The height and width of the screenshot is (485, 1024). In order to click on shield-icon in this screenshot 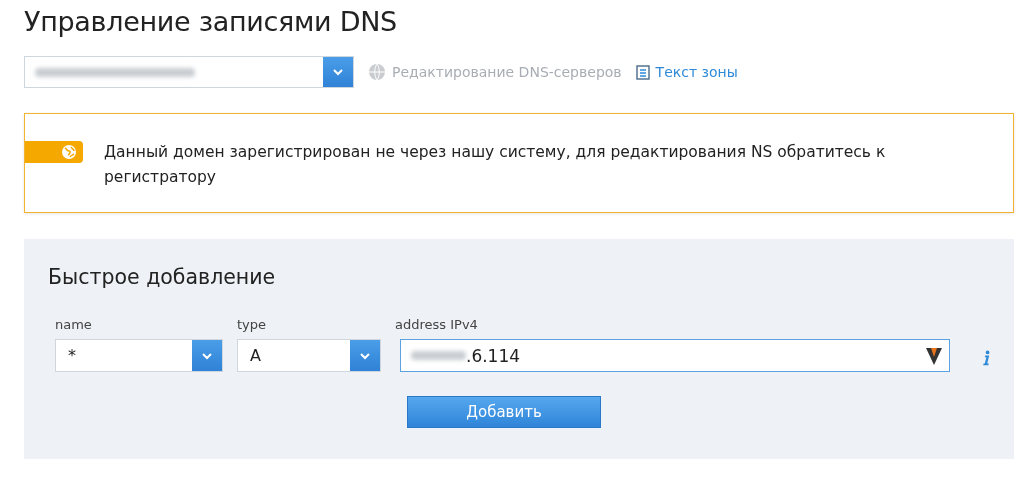, I will do `click(934, 355)`.